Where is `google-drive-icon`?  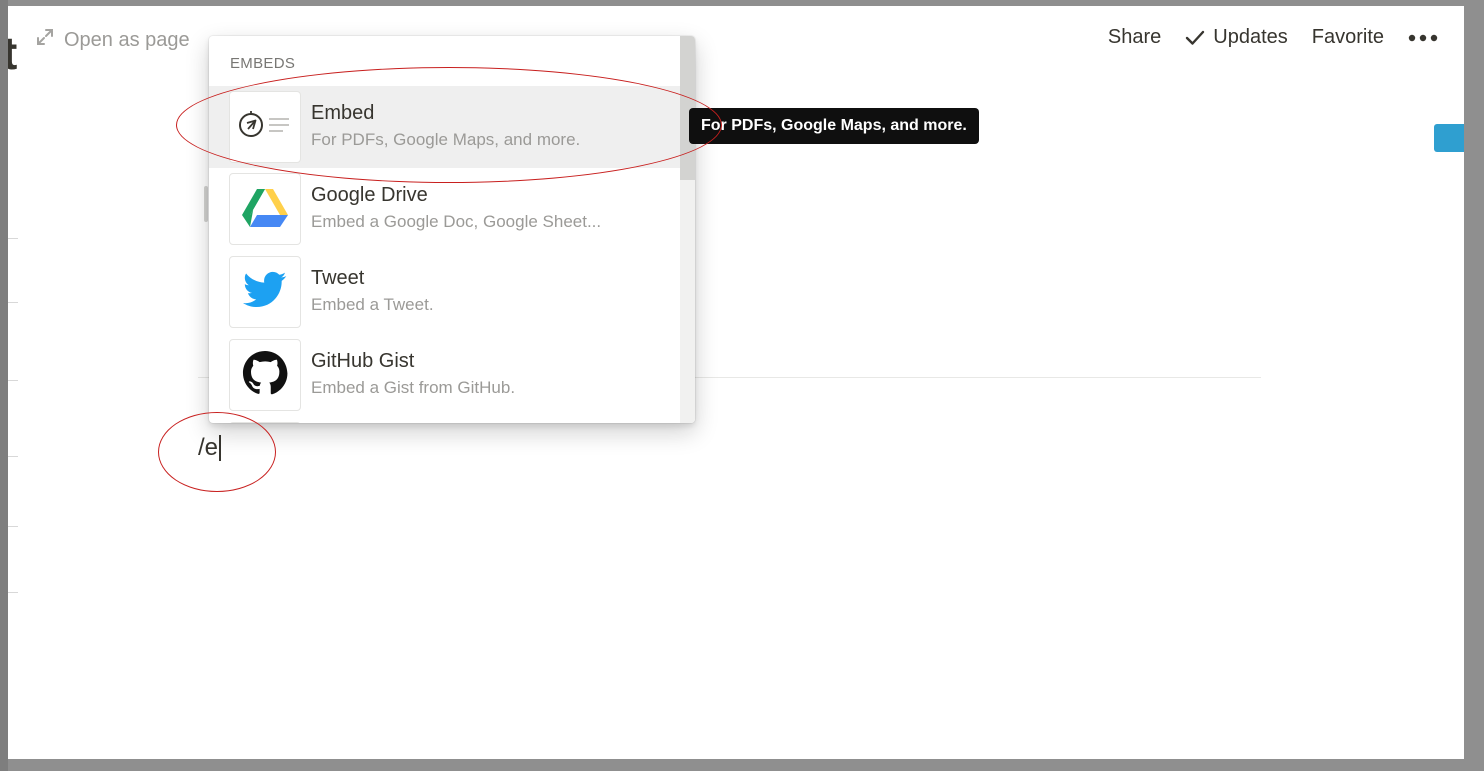
google-drive-icon is located at coordinates (265, 209).